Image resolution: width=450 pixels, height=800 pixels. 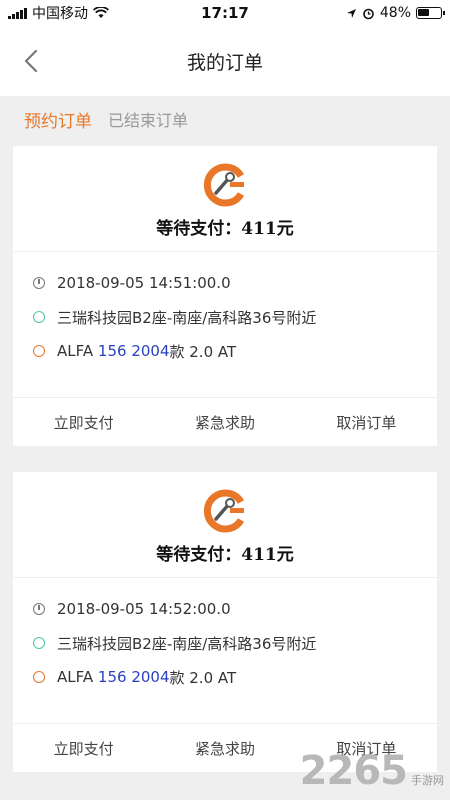 I want to click on page-title: 我的订单, so click(x=224, y=62).